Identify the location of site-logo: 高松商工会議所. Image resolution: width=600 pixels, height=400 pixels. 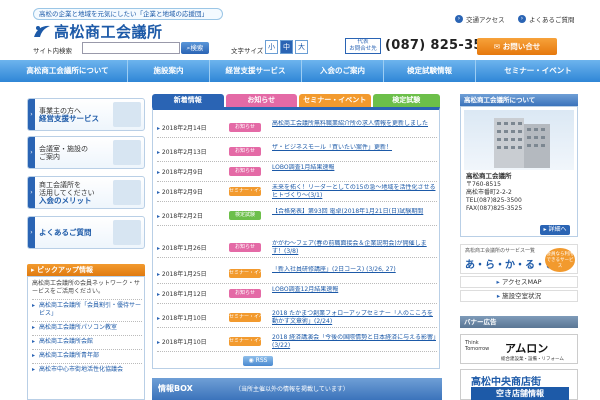
(98, 31).